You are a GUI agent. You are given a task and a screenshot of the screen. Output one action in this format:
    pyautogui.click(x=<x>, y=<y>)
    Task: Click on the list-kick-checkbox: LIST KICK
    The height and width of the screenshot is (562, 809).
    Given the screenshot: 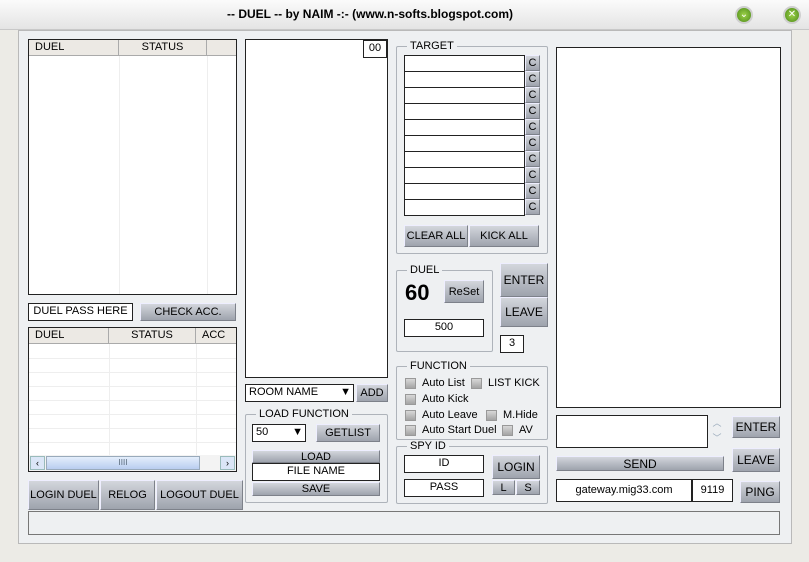 What is the action you would take?
    pyautogui.click(x=505, y=383)
    